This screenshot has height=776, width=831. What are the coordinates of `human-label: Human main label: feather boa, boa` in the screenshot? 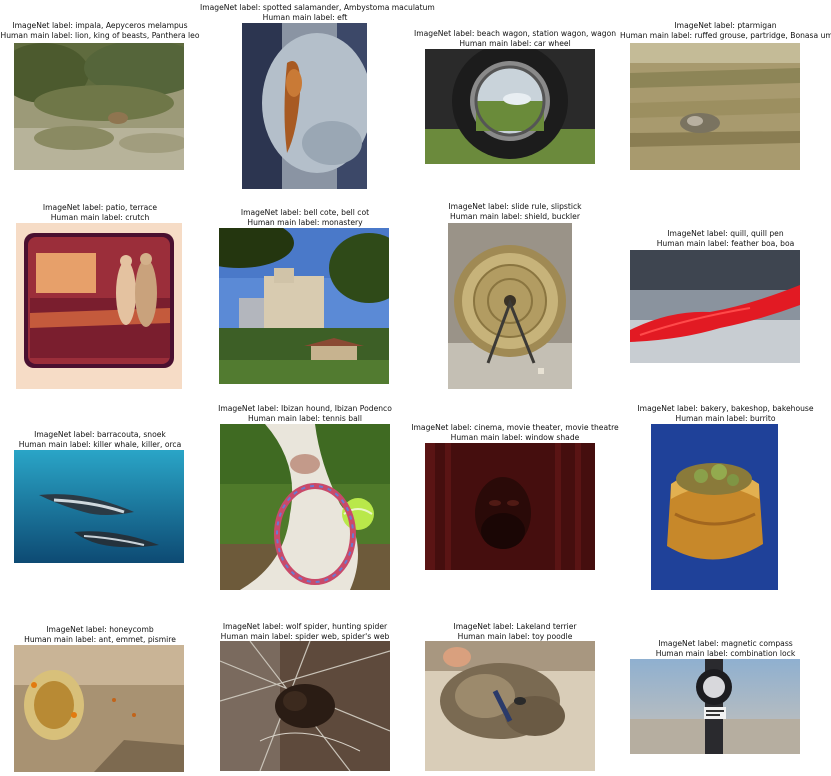 It's located at (725, 243).